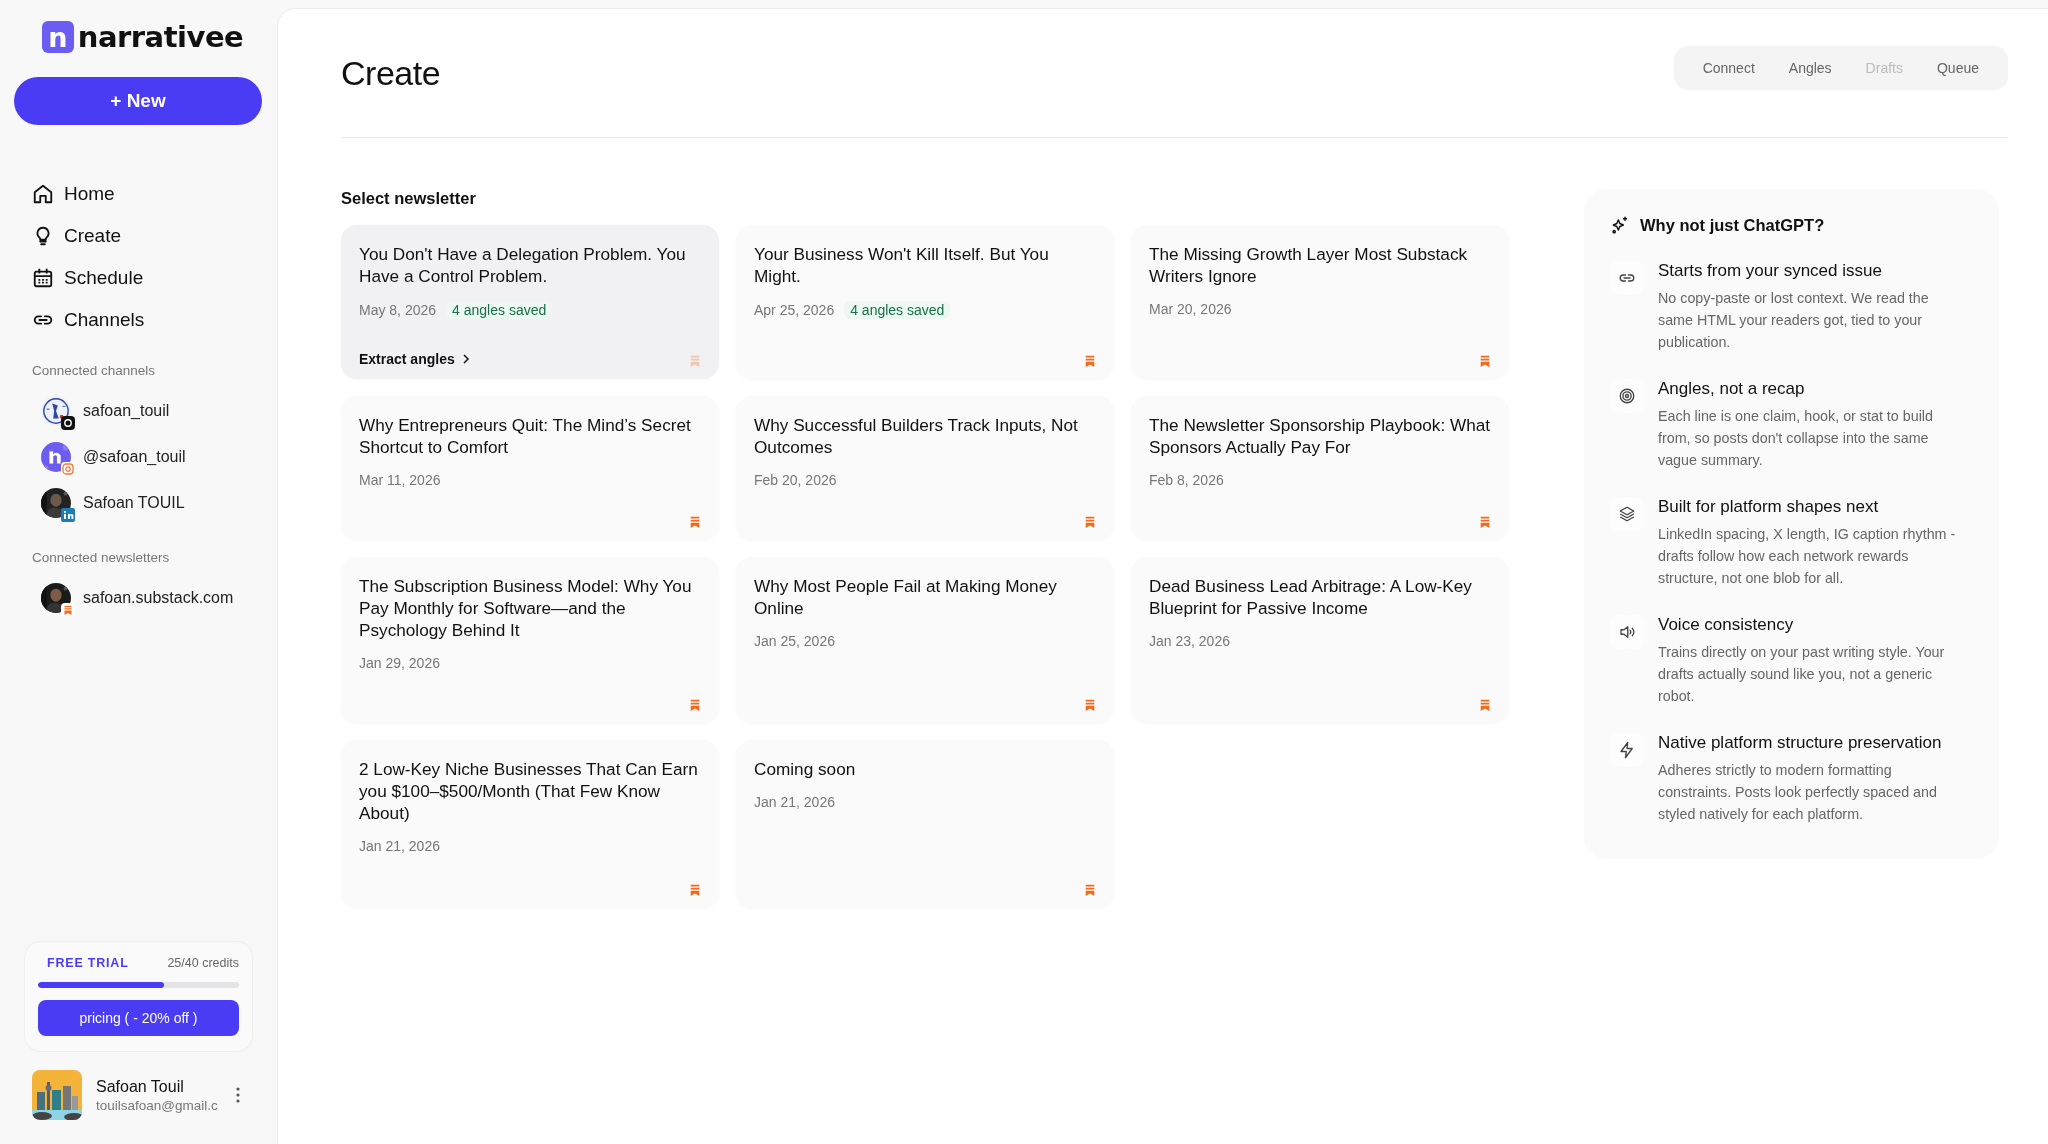 The image size is (2048, 1144). Describe the element at coordinates (1189, 641) in the screenshot. I see `newsletter-date: Jan 23, 2026` at that location.